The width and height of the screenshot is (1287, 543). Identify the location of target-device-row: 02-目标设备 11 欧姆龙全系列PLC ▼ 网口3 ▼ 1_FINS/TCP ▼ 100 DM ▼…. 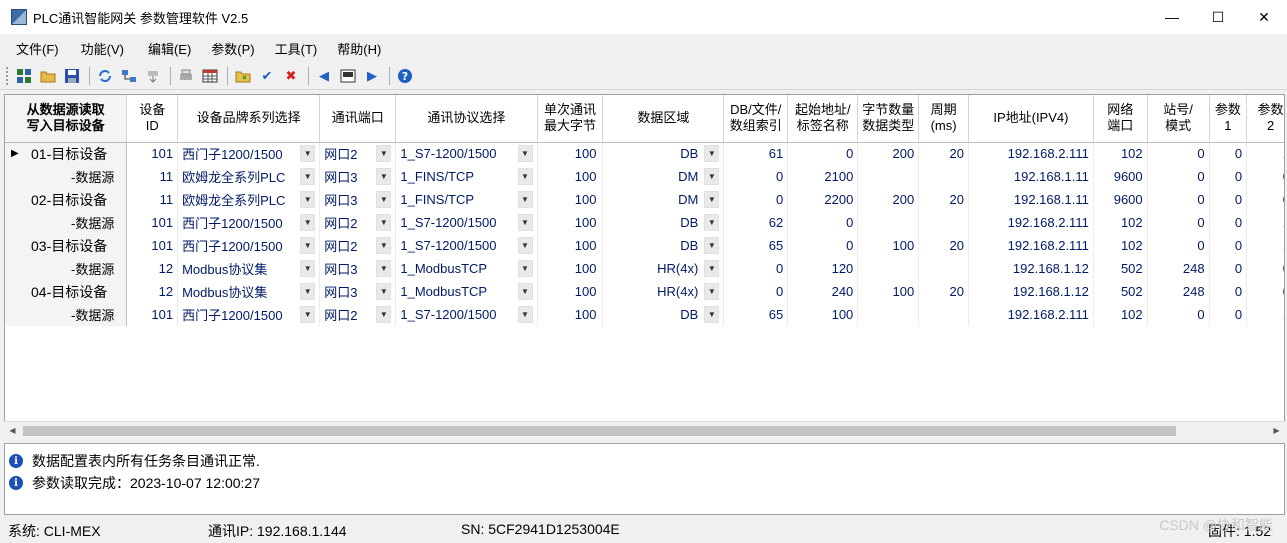
(644, 199).